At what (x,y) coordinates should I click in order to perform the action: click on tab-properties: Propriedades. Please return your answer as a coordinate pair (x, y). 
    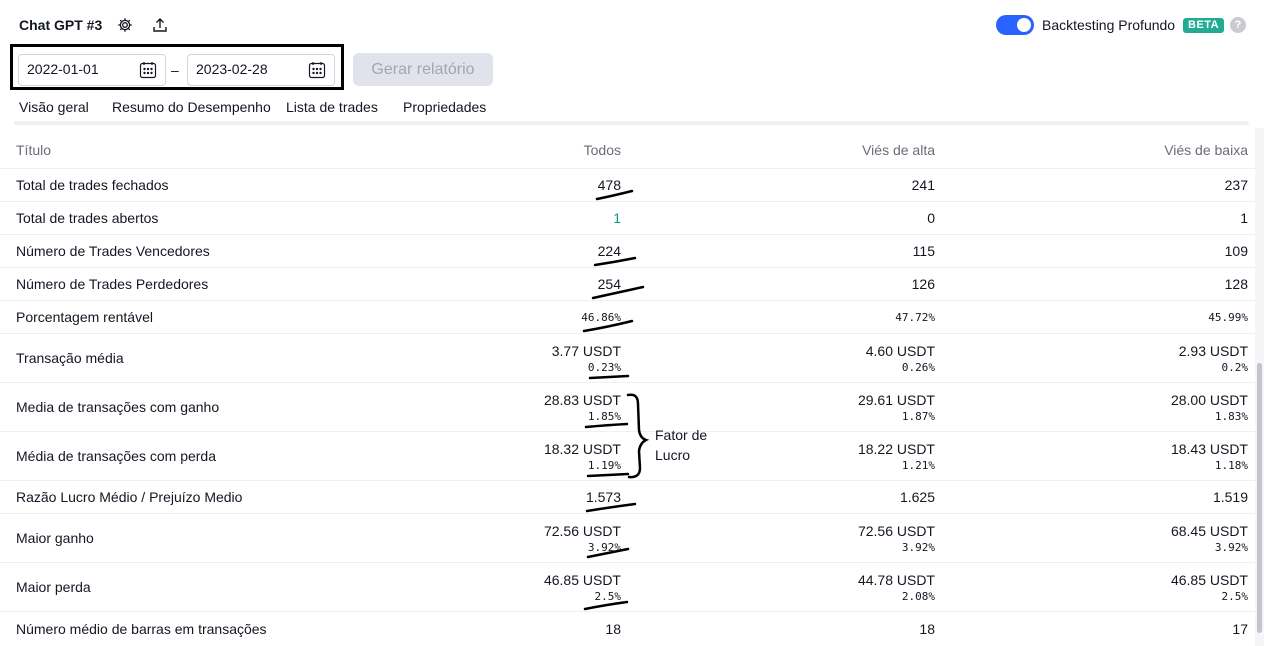
    Looking at the image, I should click on (444, 107).